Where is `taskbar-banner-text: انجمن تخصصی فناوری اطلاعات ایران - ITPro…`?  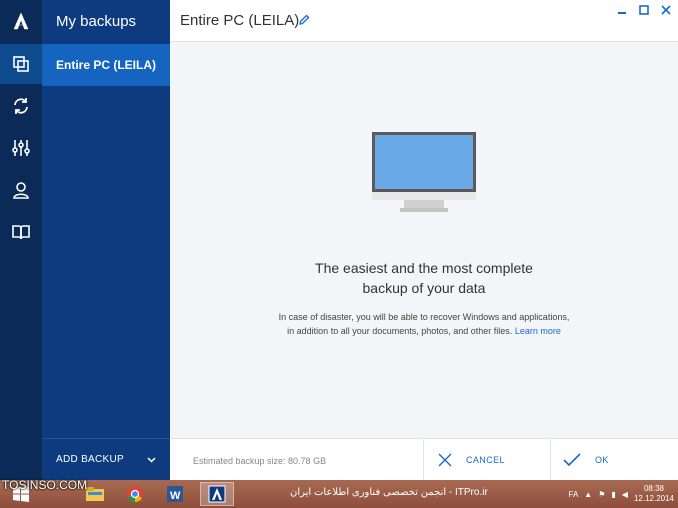 taskbar-banner-text: انجمن تخصصی فناوری اطلاعات ایران - ITPro… is located at coordinates (389, 492).